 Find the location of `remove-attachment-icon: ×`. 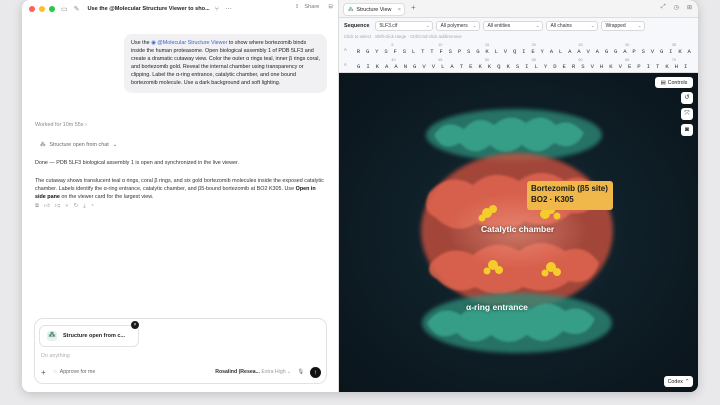

remove-attachment-icon: × is located at coordinates (135, 325).